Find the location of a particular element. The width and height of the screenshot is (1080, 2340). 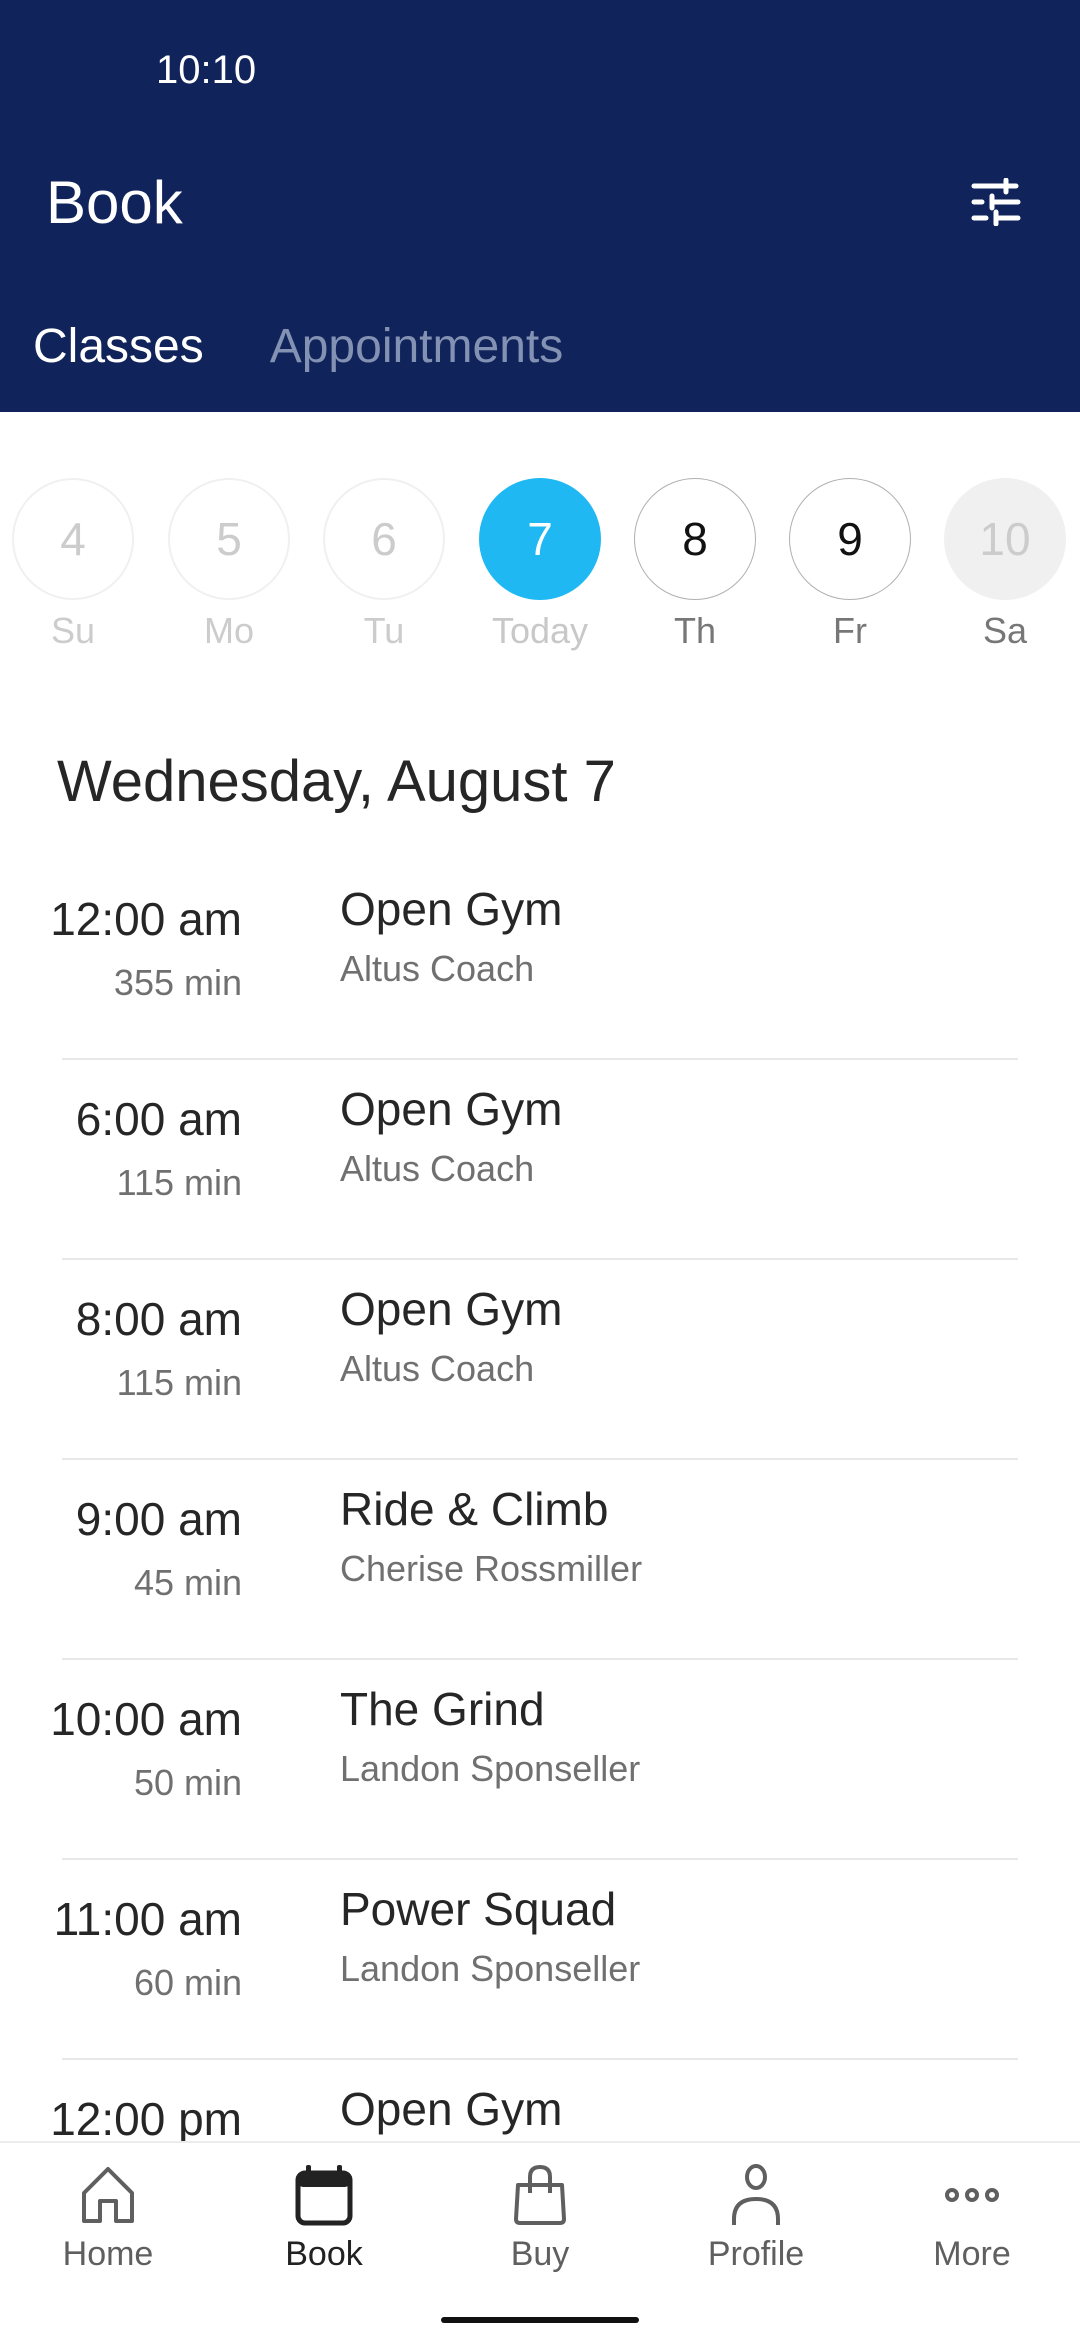

bottom-nav: Home Book Buy Profile More is located at coordinates (540, 2240).